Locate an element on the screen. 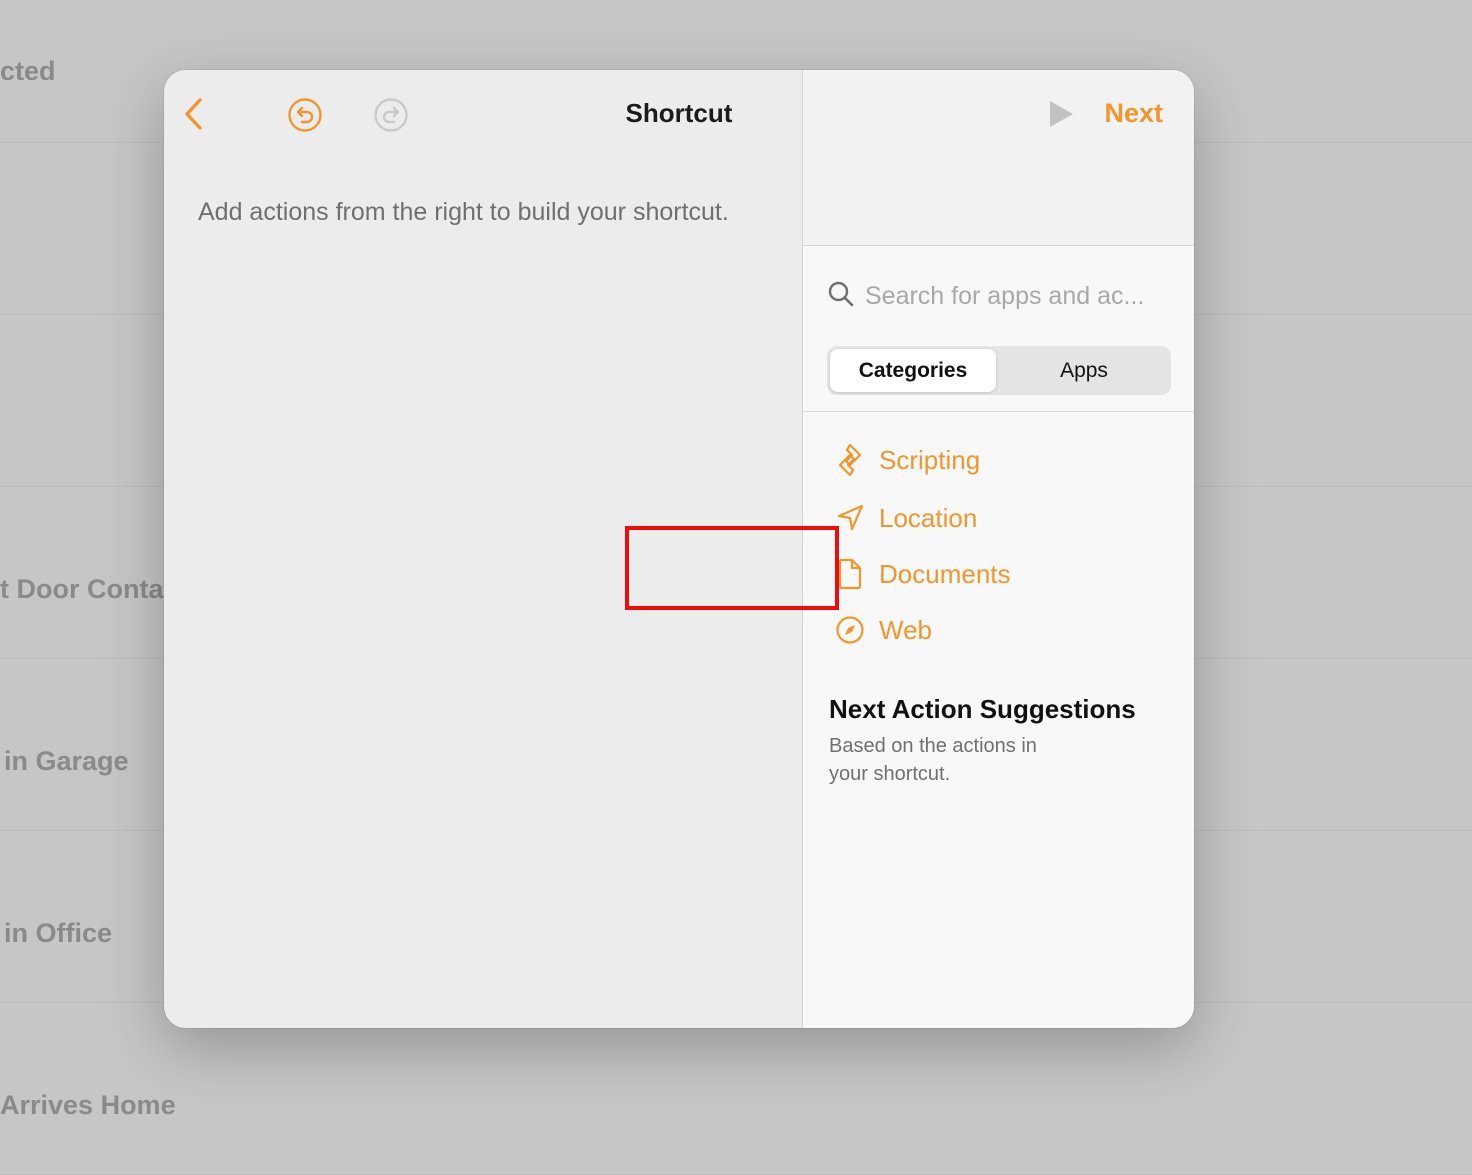  category-documents: Documents is located at coordinates (922, 574).